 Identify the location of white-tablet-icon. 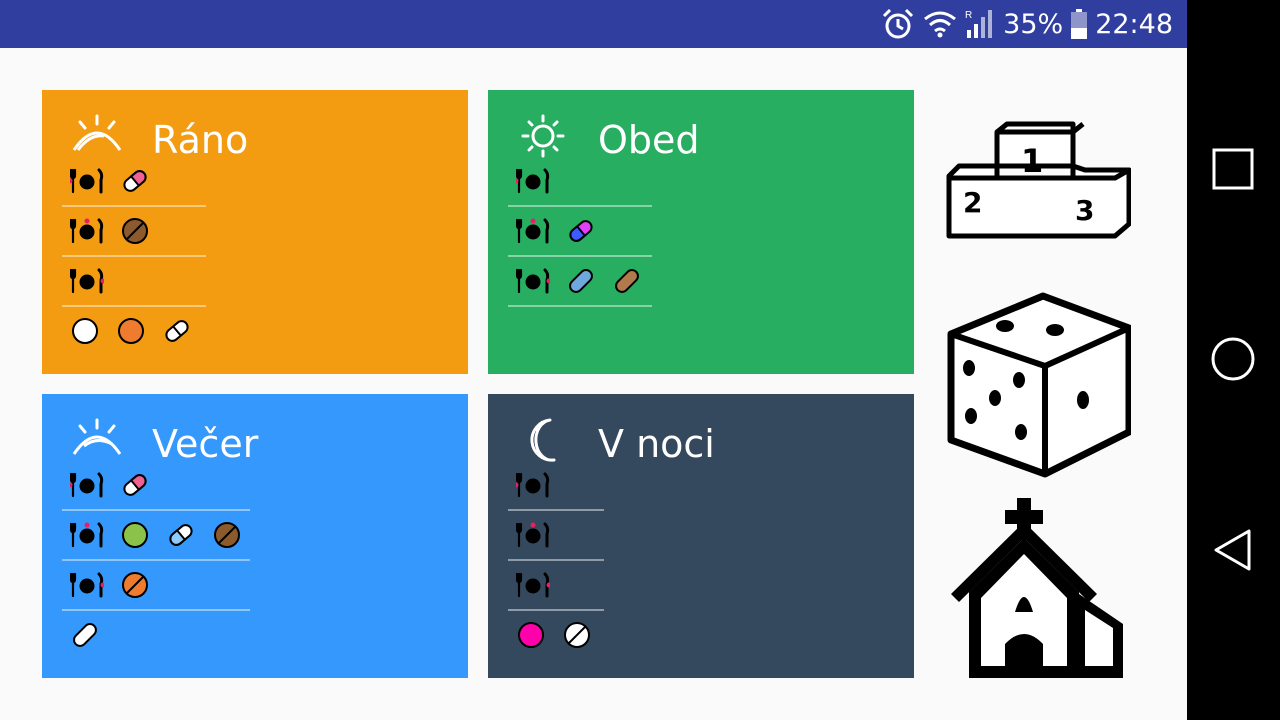
(85, 330).